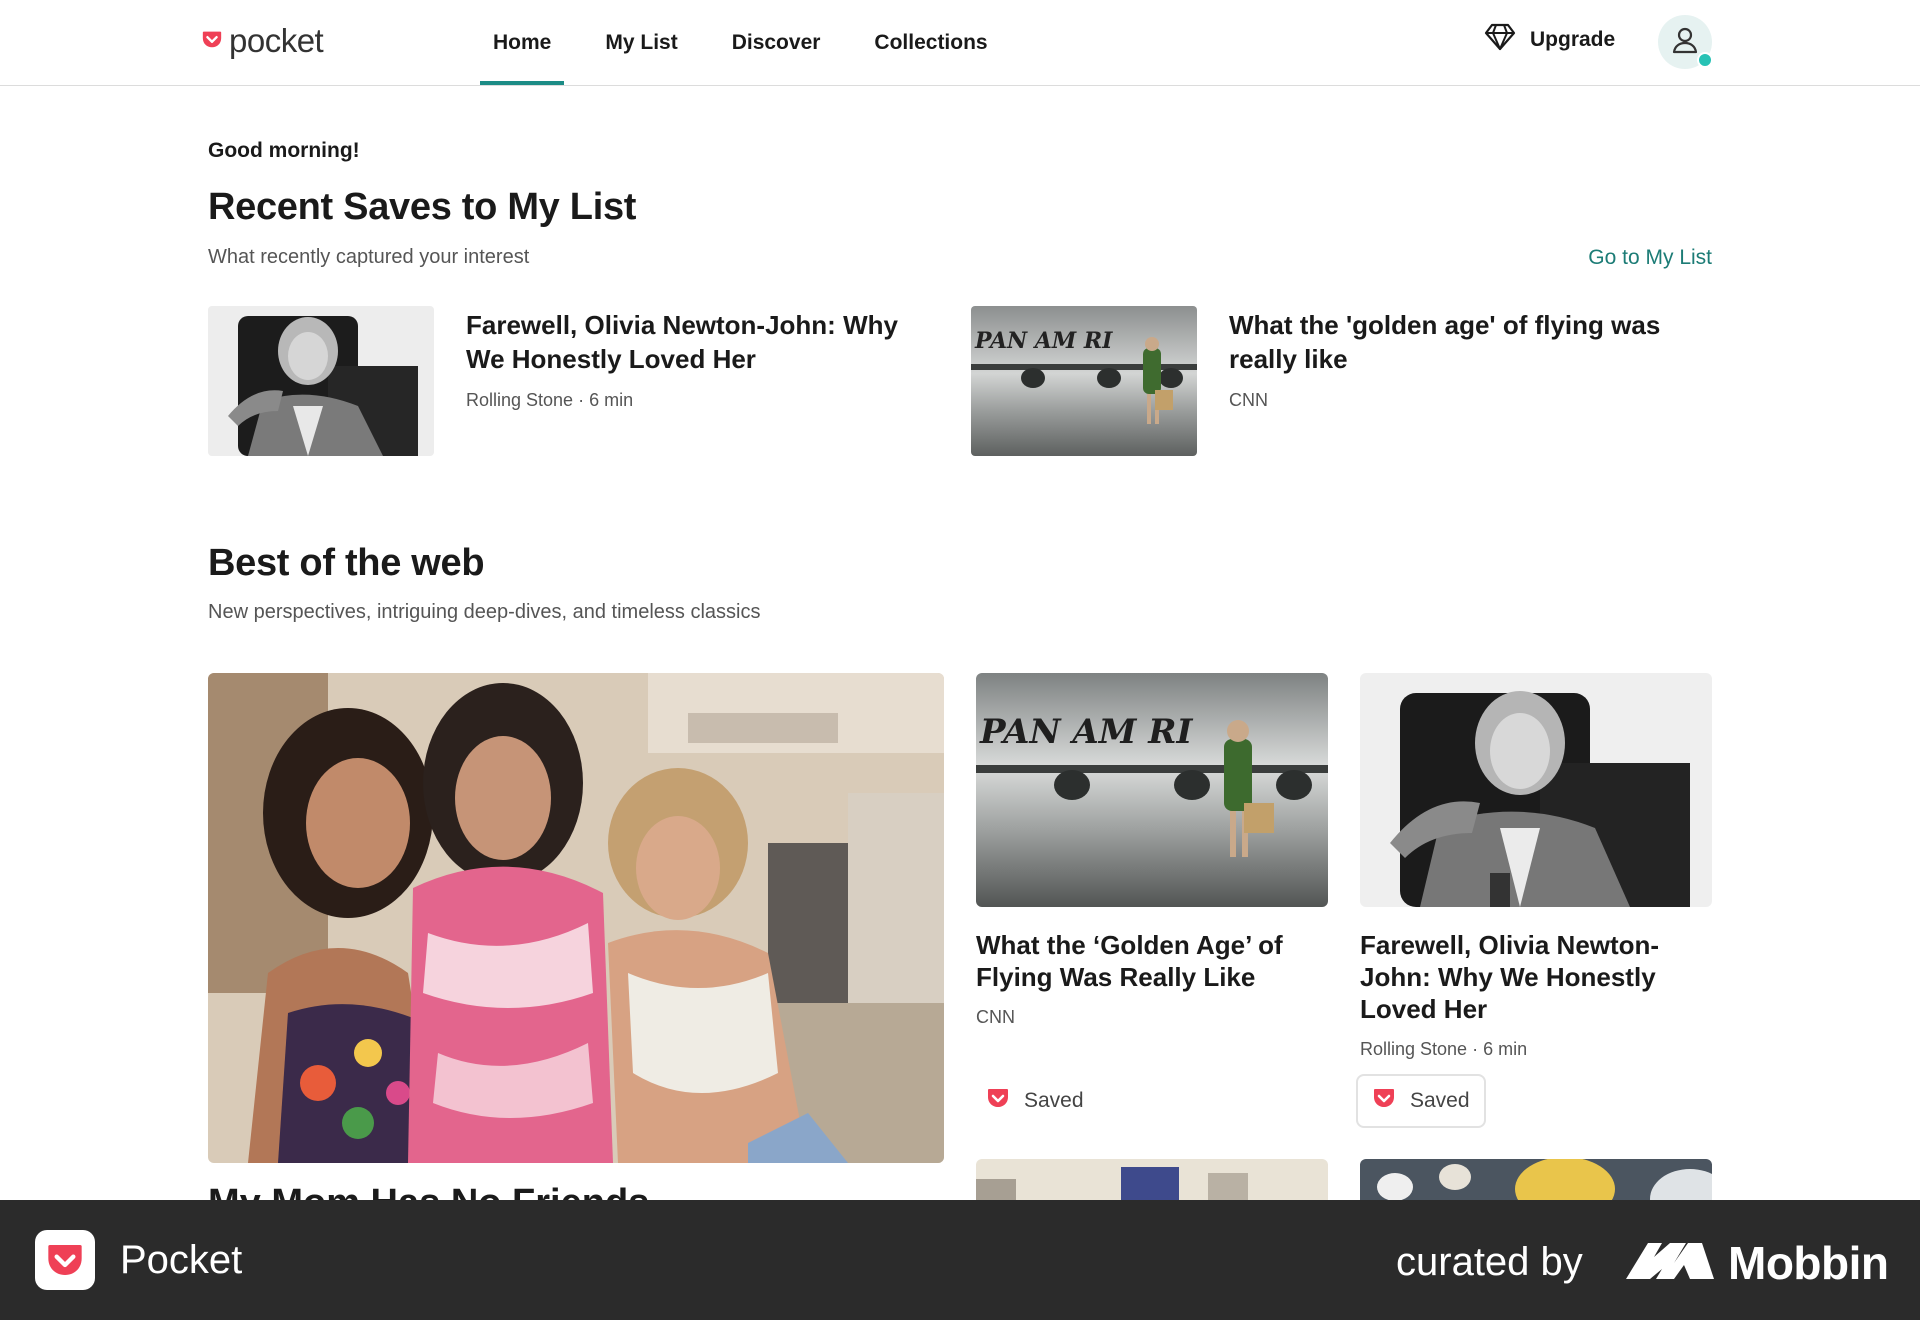  I want to click on notification-dot, so click(1705, 60).